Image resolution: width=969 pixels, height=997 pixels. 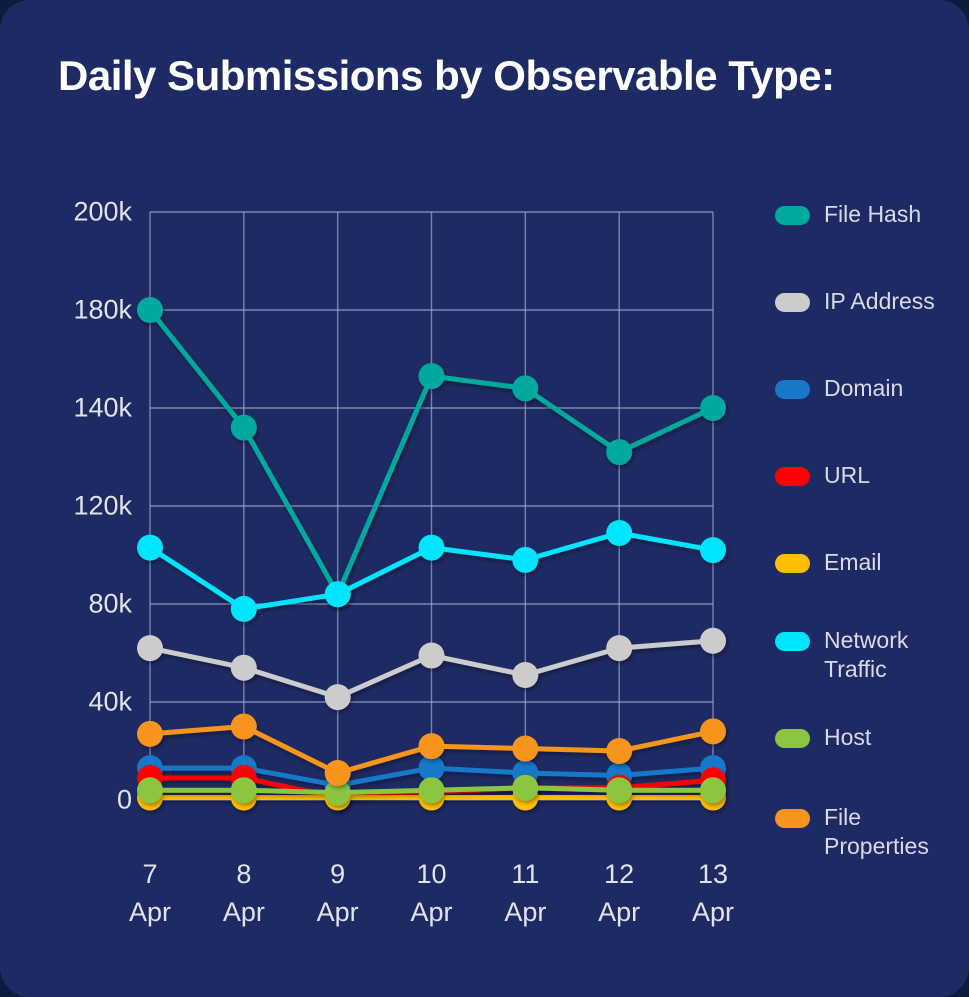 I want to click on legend-item-email: Email, so click(x=828, y=562).